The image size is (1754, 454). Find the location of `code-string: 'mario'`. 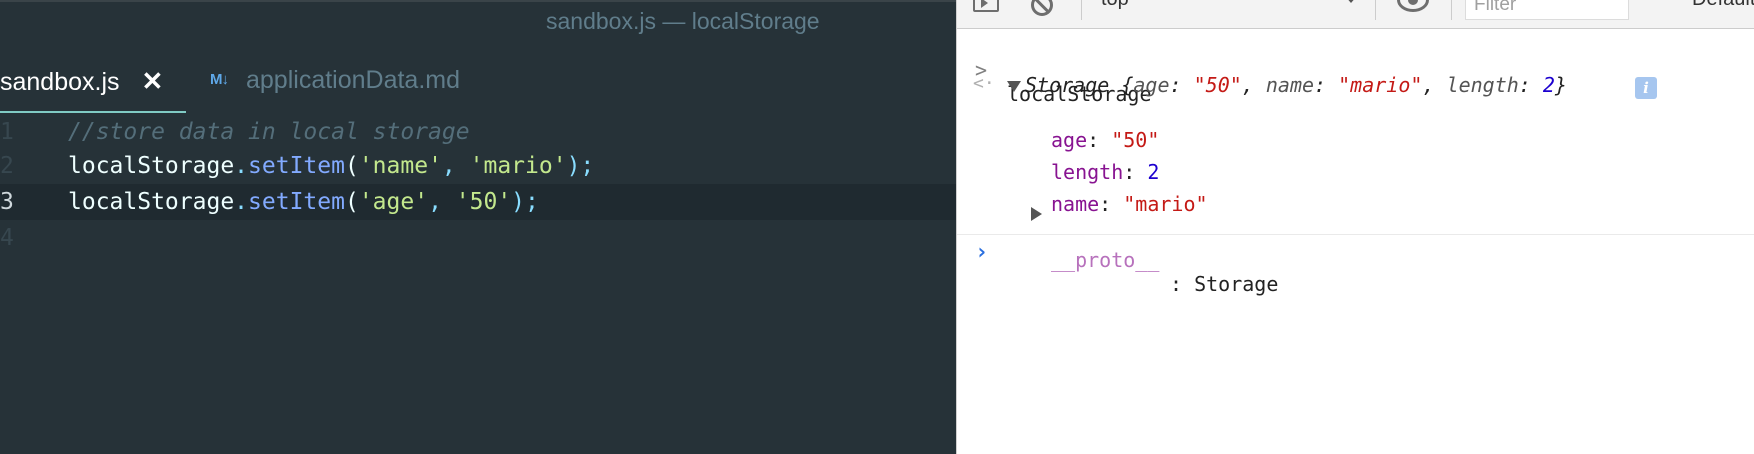

code-string: 'mario' is located at coordinates (518, 166).